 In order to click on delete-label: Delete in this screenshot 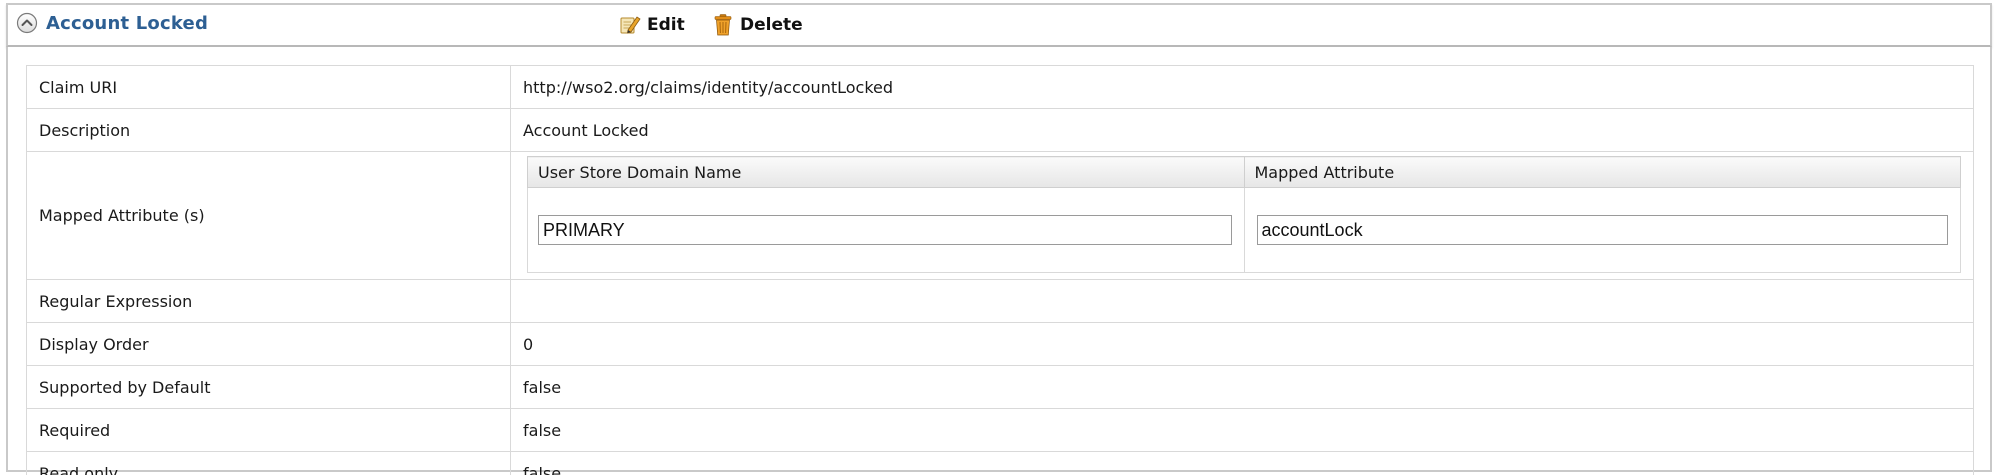, I will do `click(771, 25)`.